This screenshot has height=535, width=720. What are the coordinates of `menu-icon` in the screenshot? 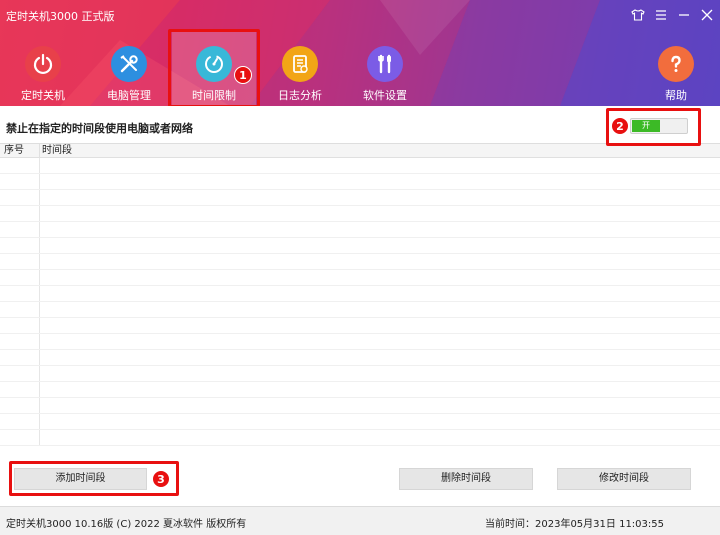 It's located at (661, 15).